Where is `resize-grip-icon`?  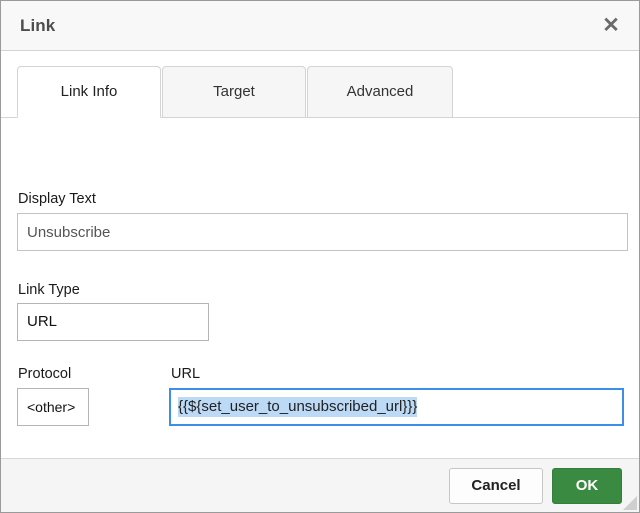
resize-grip-icon is located at coordinates (630, 503).